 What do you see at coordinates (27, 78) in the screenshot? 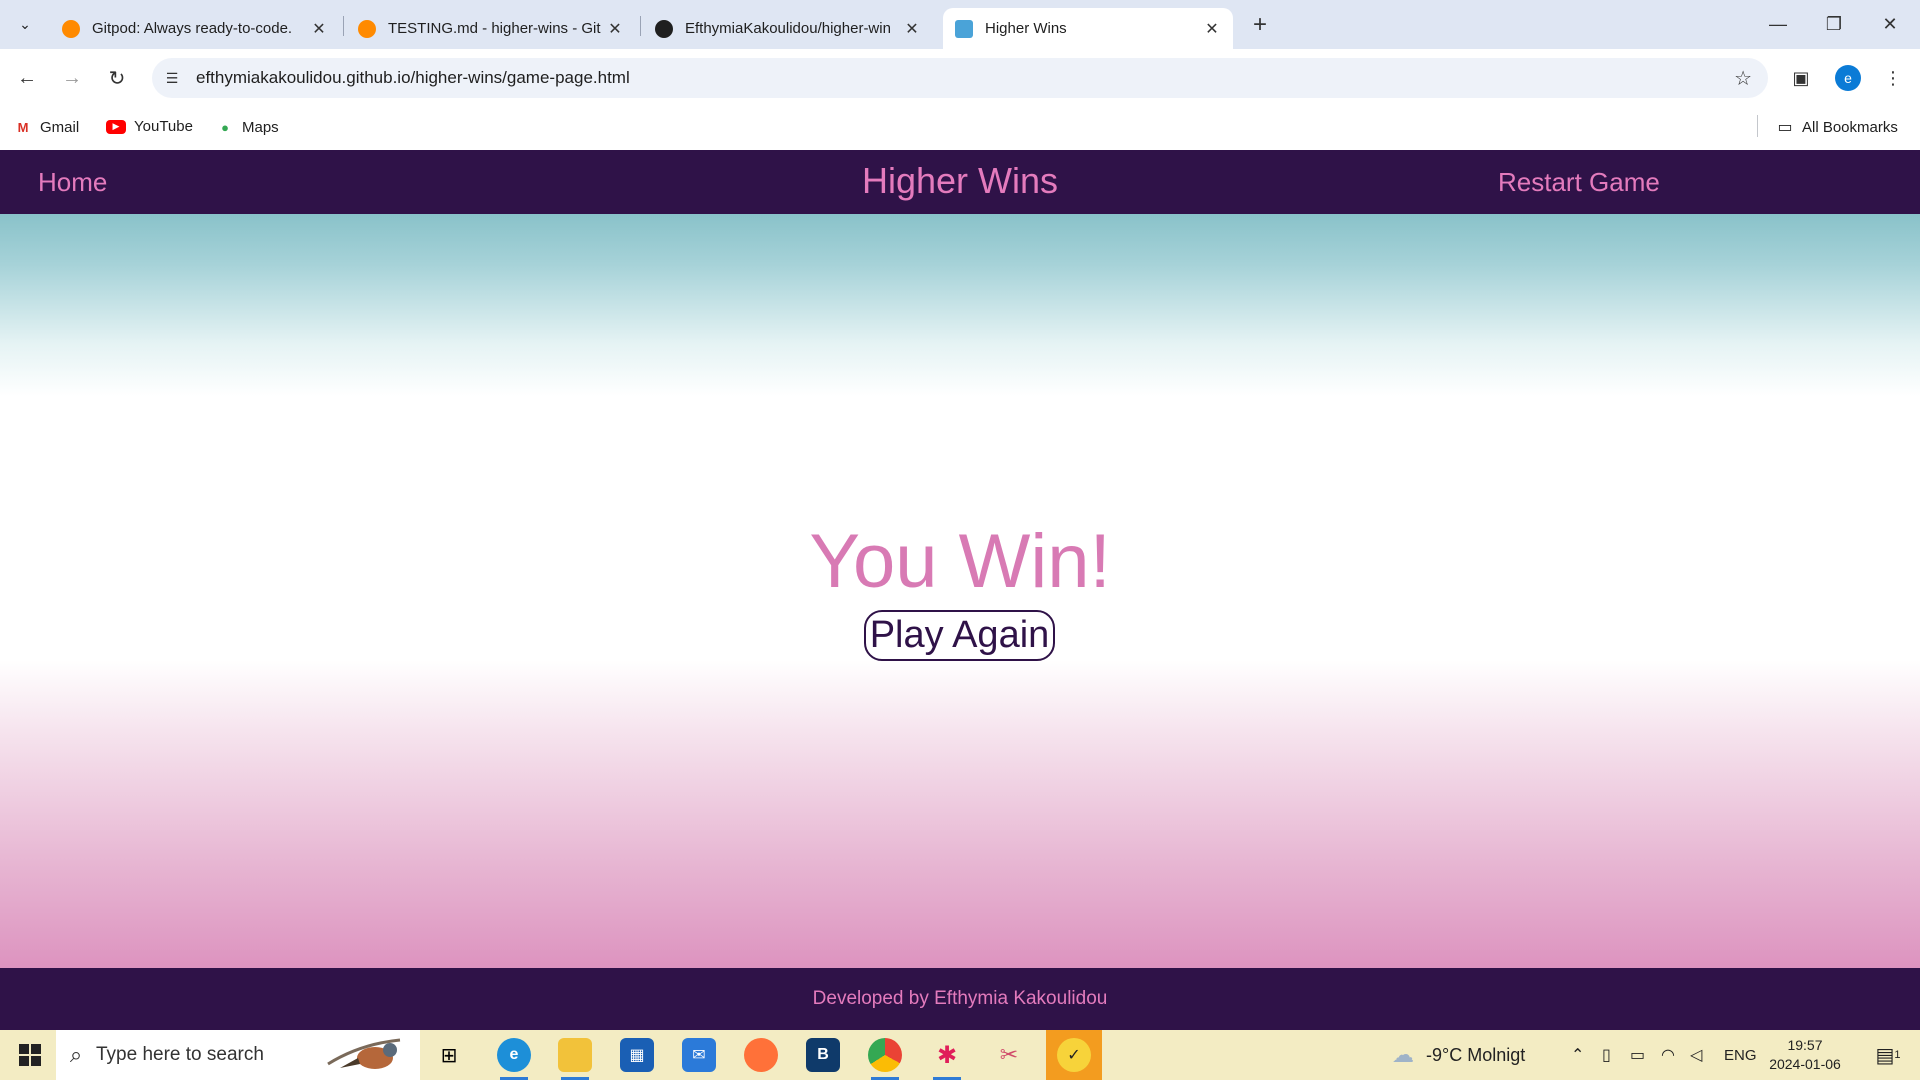
I see `back-arrow-icon: ←` at bounding box center [27, 78].